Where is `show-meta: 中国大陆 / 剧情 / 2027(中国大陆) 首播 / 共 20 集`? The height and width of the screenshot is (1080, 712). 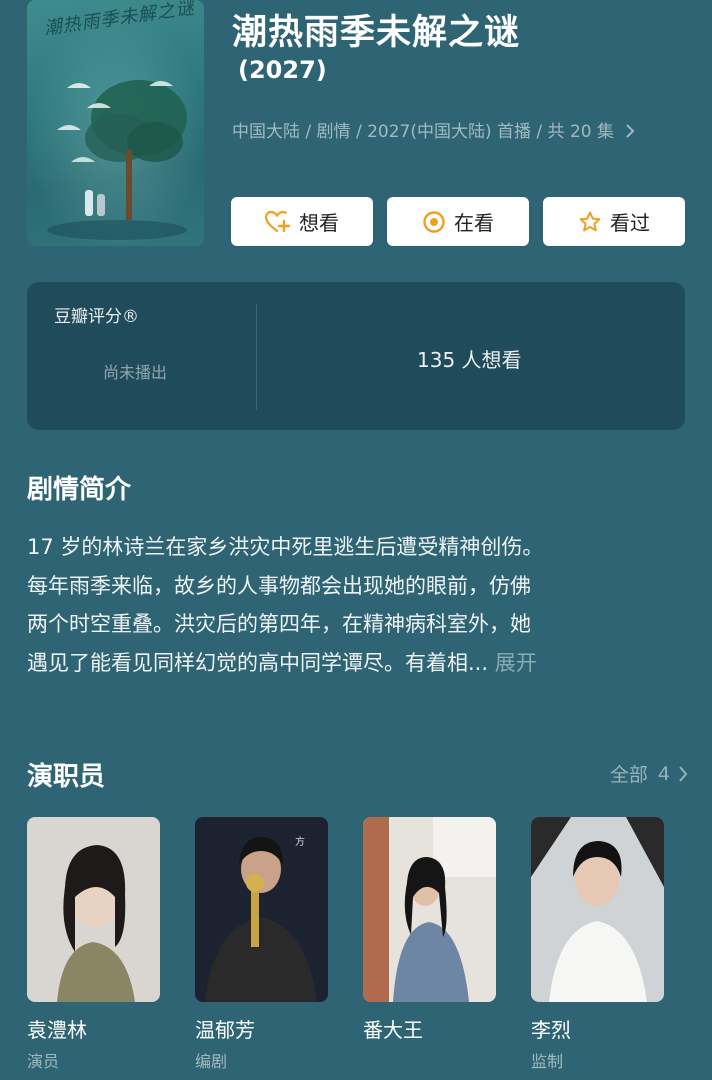
show-meta: 中国大陆 / 剧情 / 2027(中国大陆) 首播 / 共 20 集 is located at coordinates (433, 129).